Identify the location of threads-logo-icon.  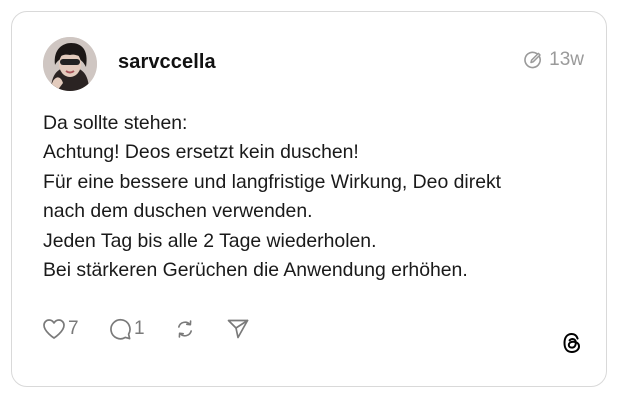
(572, 343).